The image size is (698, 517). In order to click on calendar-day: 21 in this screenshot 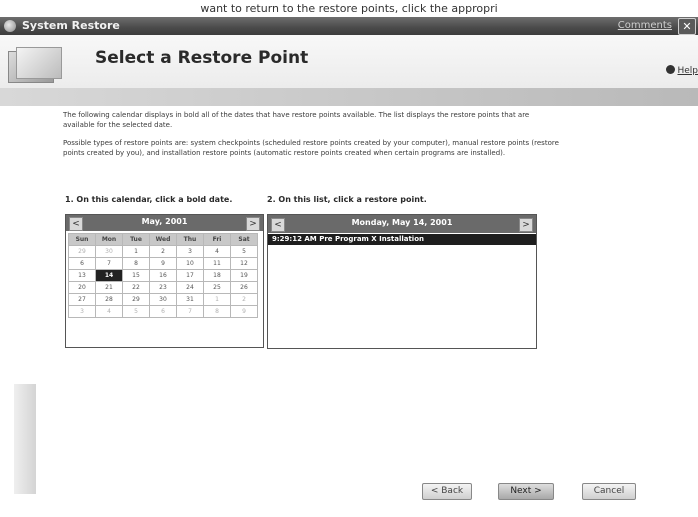, I will do `click(109, 287)`.